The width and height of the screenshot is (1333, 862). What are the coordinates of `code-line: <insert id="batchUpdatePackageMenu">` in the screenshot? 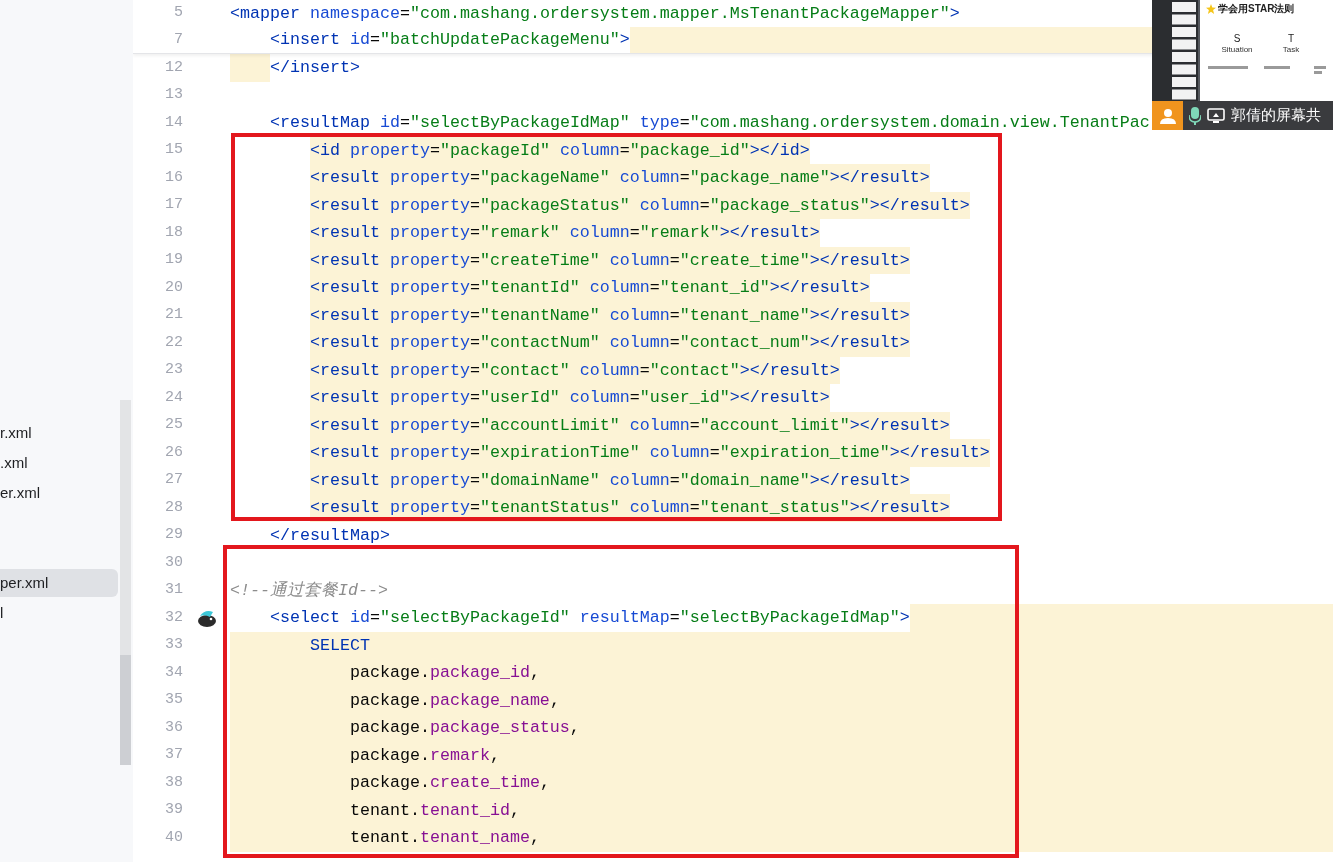 It's located at (450, 40).